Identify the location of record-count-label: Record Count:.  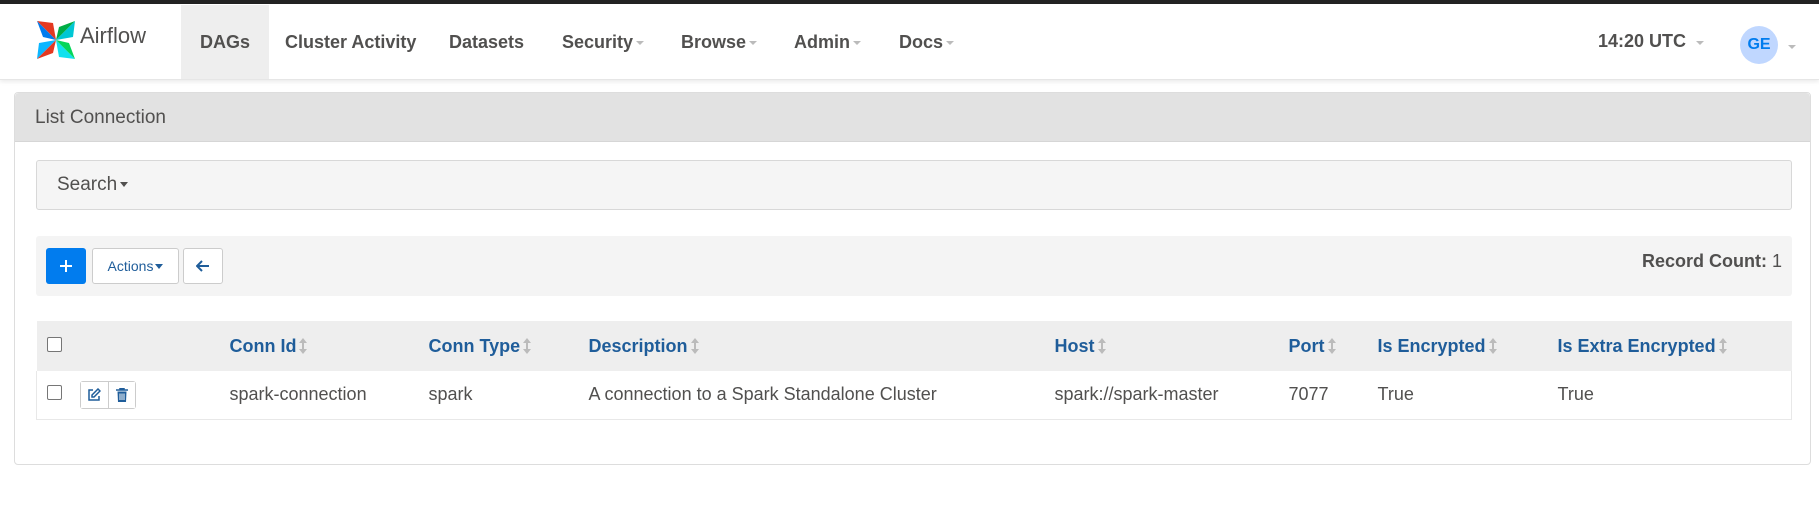
(1704, 261).